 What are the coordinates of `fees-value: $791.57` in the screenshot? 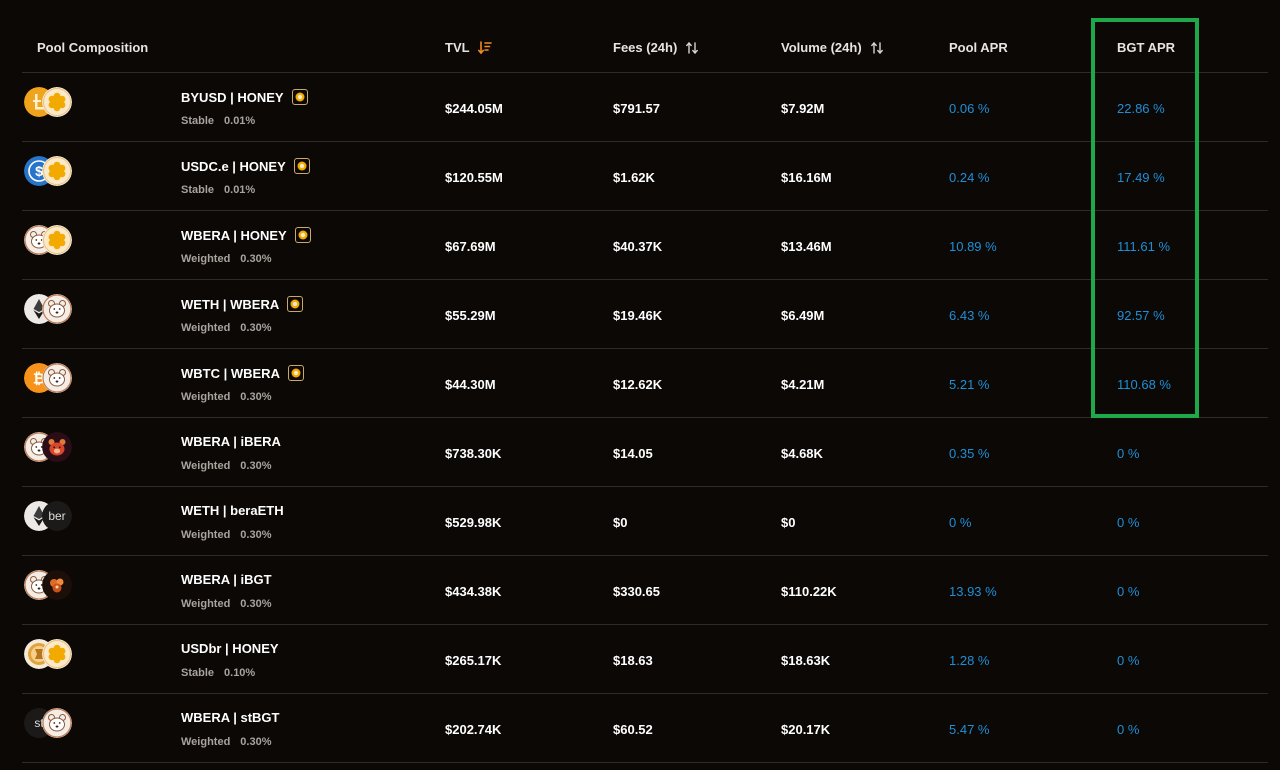 It's located at (636, 108).